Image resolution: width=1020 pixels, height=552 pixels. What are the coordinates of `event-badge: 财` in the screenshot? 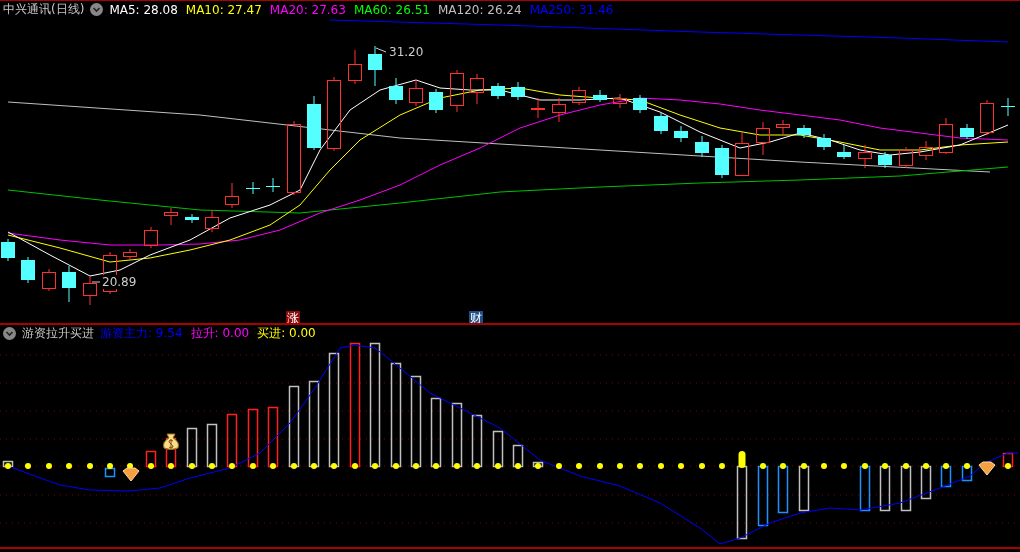 It's located at (476, 317).